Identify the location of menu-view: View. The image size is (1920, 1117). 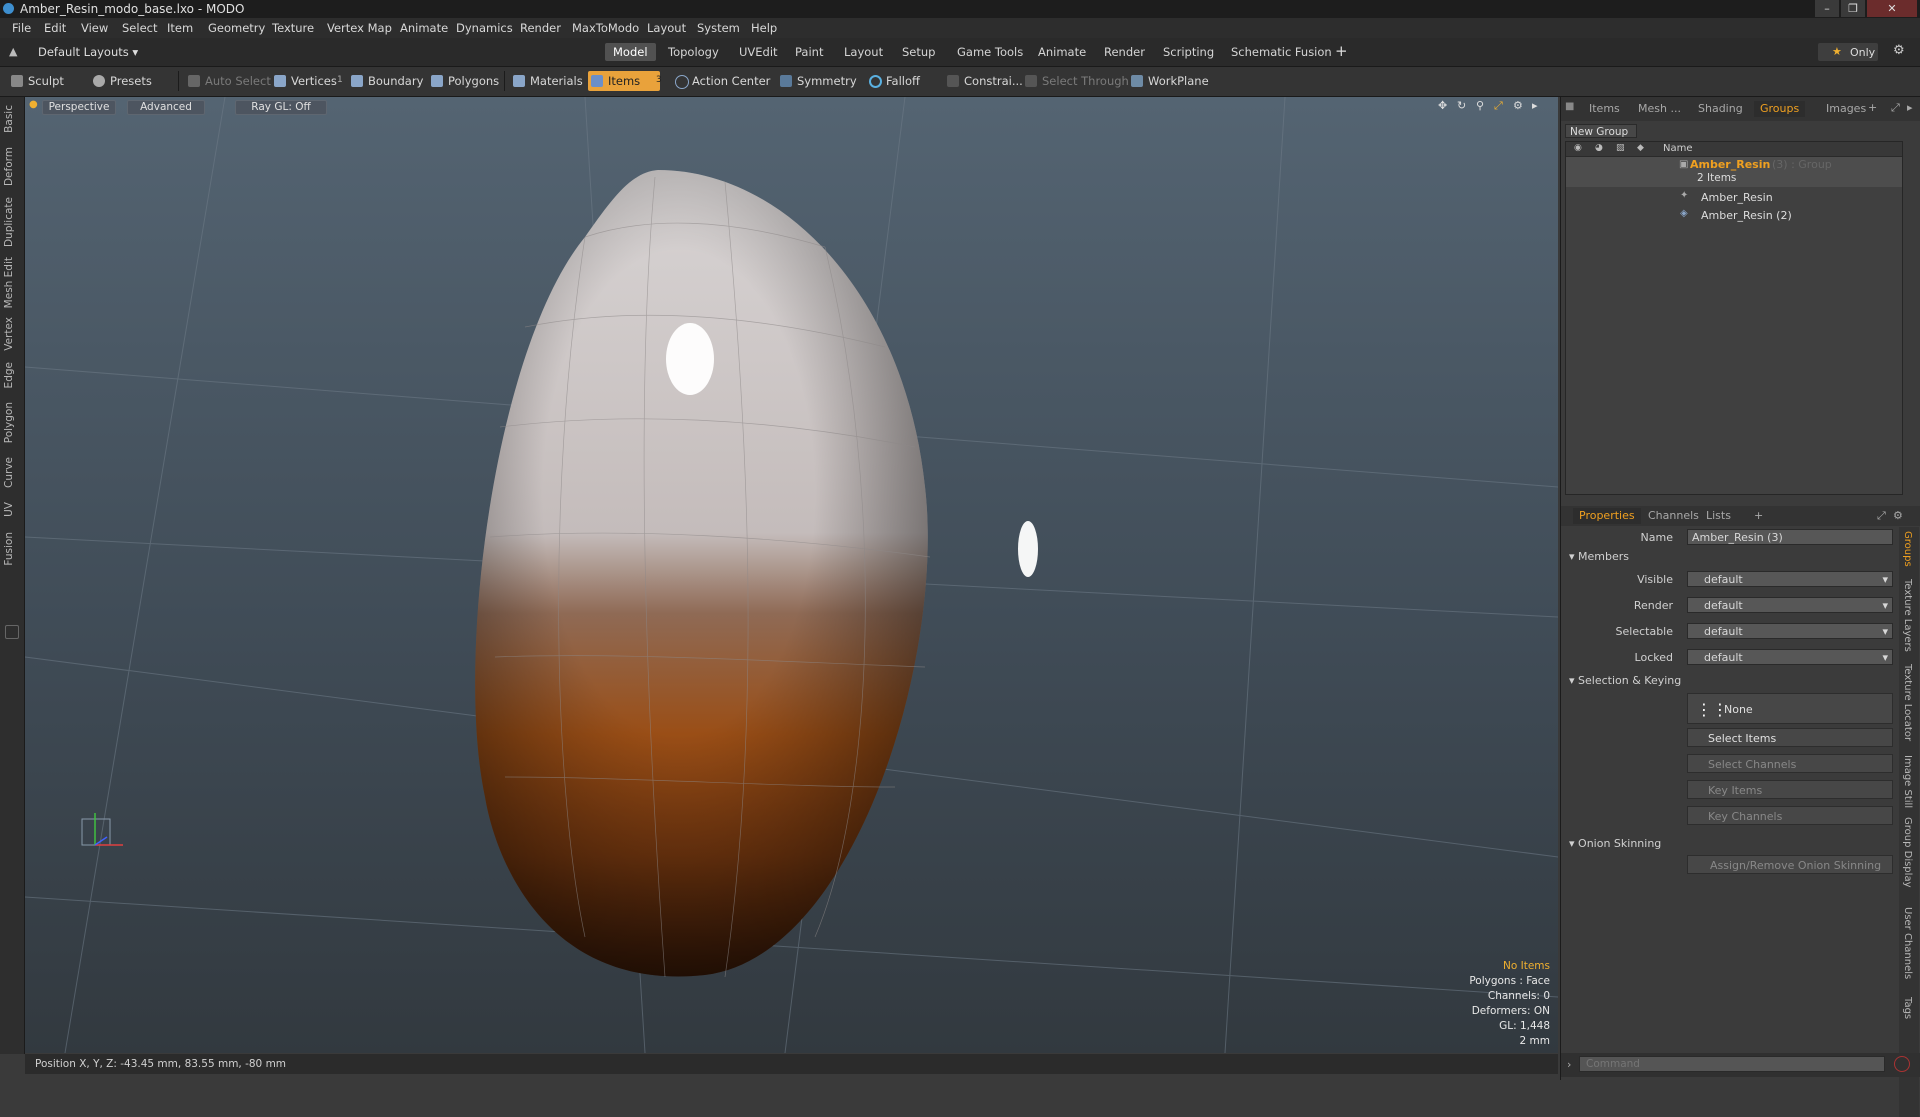
(94, 28).